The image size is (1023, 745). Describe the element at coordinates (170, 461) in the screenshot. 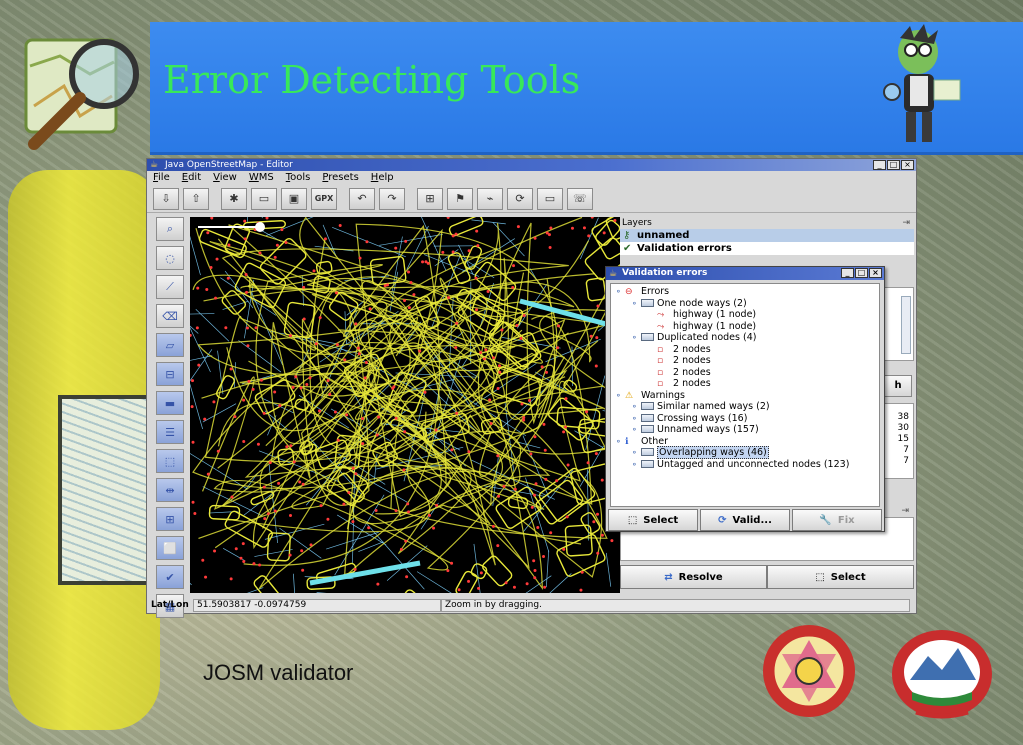

I see `selection-list-button: ⬚` at that location.